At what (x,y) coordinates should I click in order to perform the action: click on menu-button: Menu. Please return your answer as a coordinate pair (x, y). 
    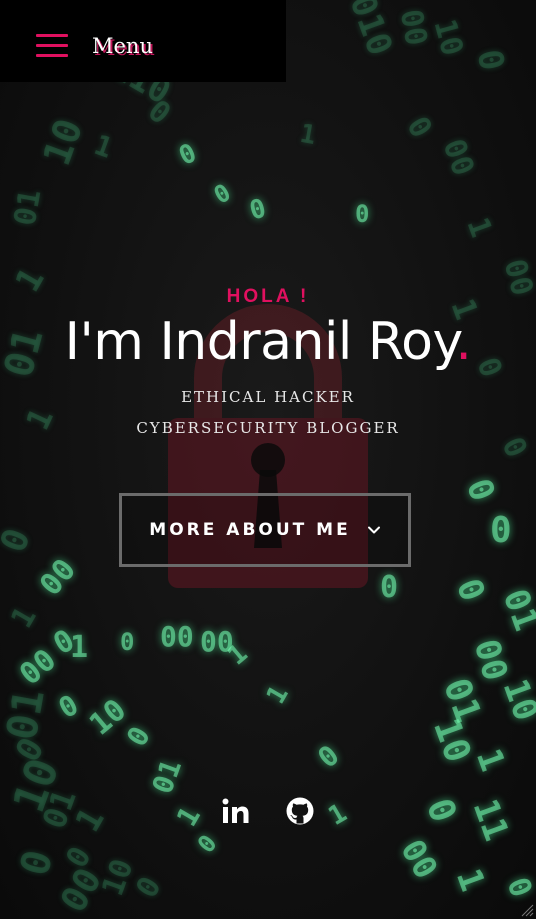
    Looking at the image, I should click on (122, 46).